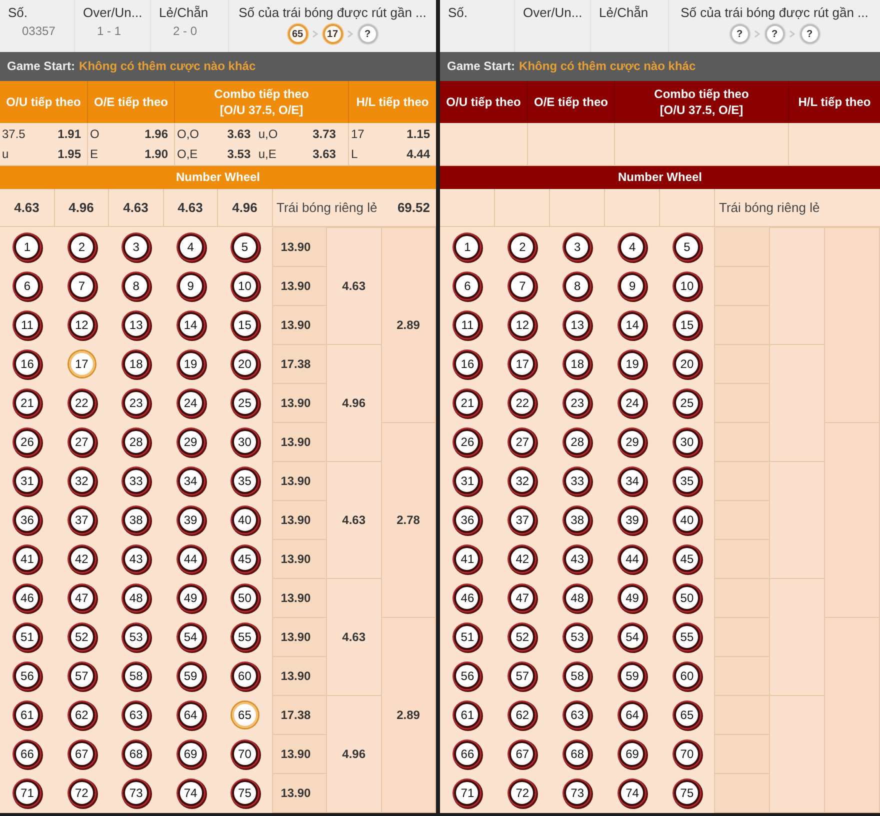 The image size is (880, 816). I want to click on number-ball: 62, so click(522, 715).